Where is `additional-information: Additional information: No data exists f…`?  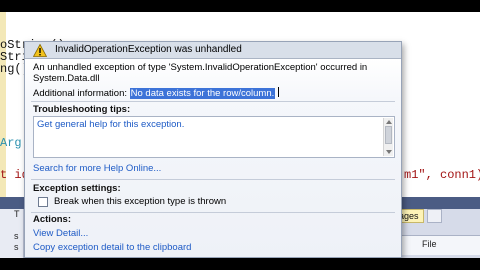
additional-information: Additional information: No data exists f… is located at coordinates (156, 93).